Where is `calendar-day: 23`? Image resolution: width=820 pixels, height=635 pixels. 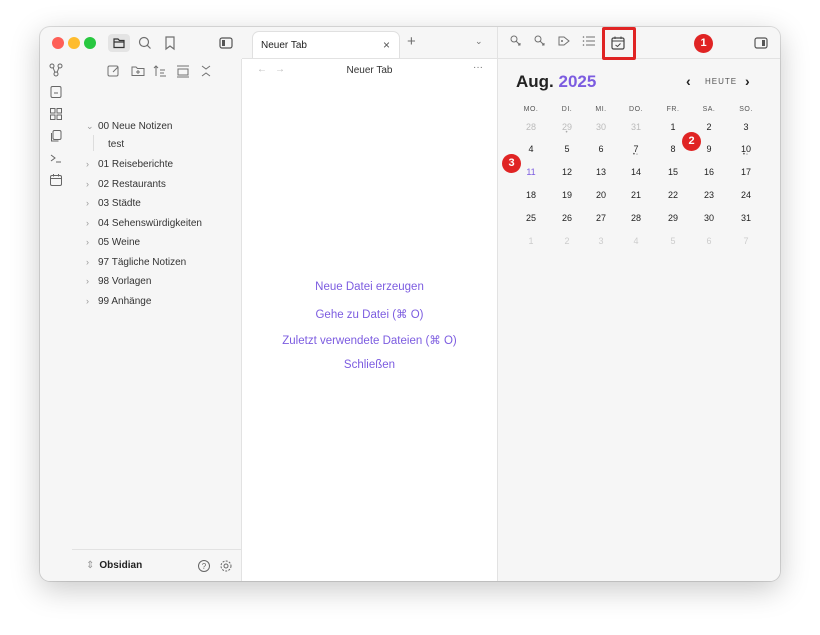
calendar-day: 23 is located at coordinates (709, 195).